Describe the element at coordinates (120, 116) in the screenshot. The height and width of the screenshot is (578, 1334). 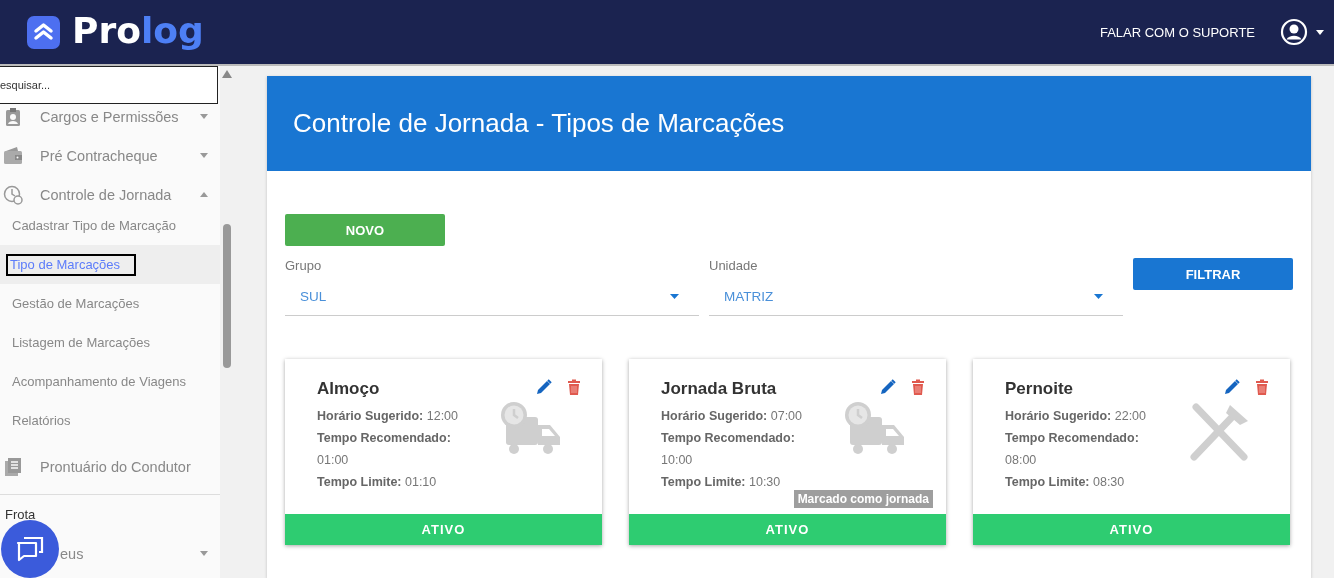
I see `menu-item: Cargos e Permissões` at that location.